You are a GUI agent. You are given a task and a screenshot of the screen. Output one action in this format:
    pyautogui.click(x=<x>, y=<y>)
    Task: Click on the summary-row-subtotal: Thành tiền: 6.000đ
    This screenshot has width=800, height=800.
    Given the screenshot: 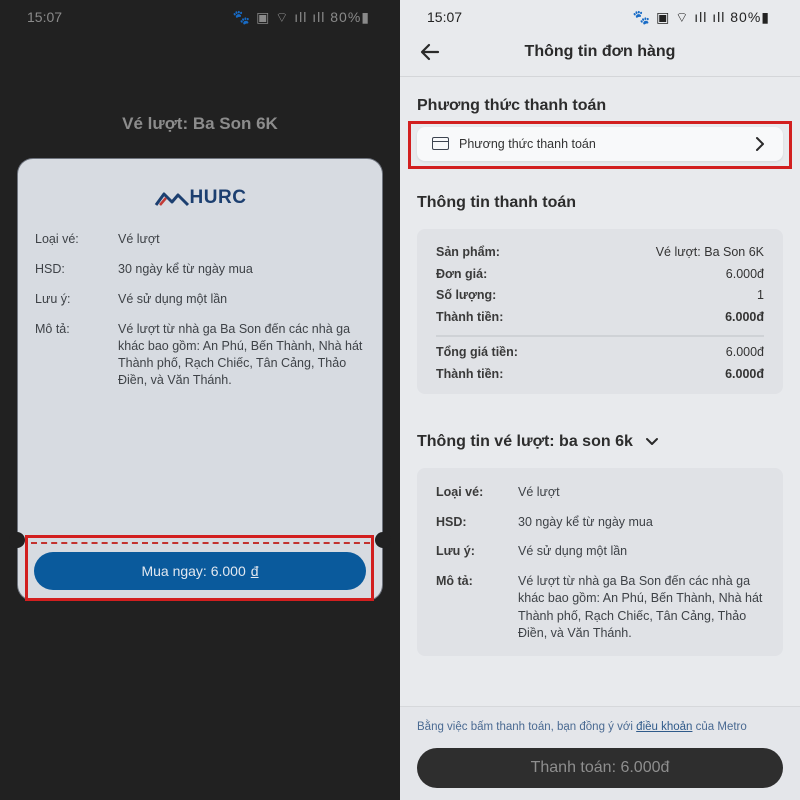 What is the action you would take?
    pyautogui.click(x=600, y=321)
    